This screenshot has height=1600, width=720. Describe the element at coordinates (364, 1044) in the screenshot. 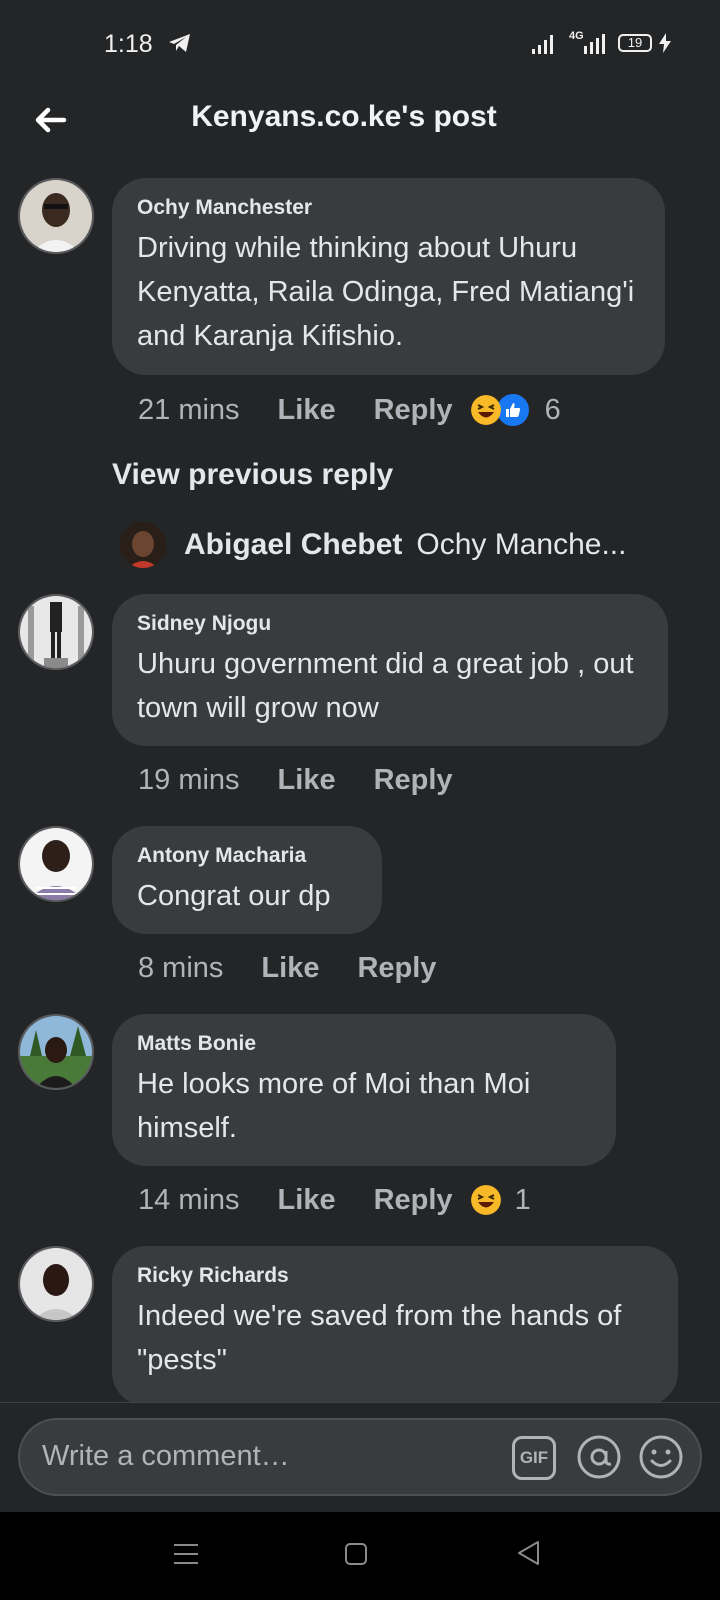

I see `comment-author: Matts Bonie` at that location.